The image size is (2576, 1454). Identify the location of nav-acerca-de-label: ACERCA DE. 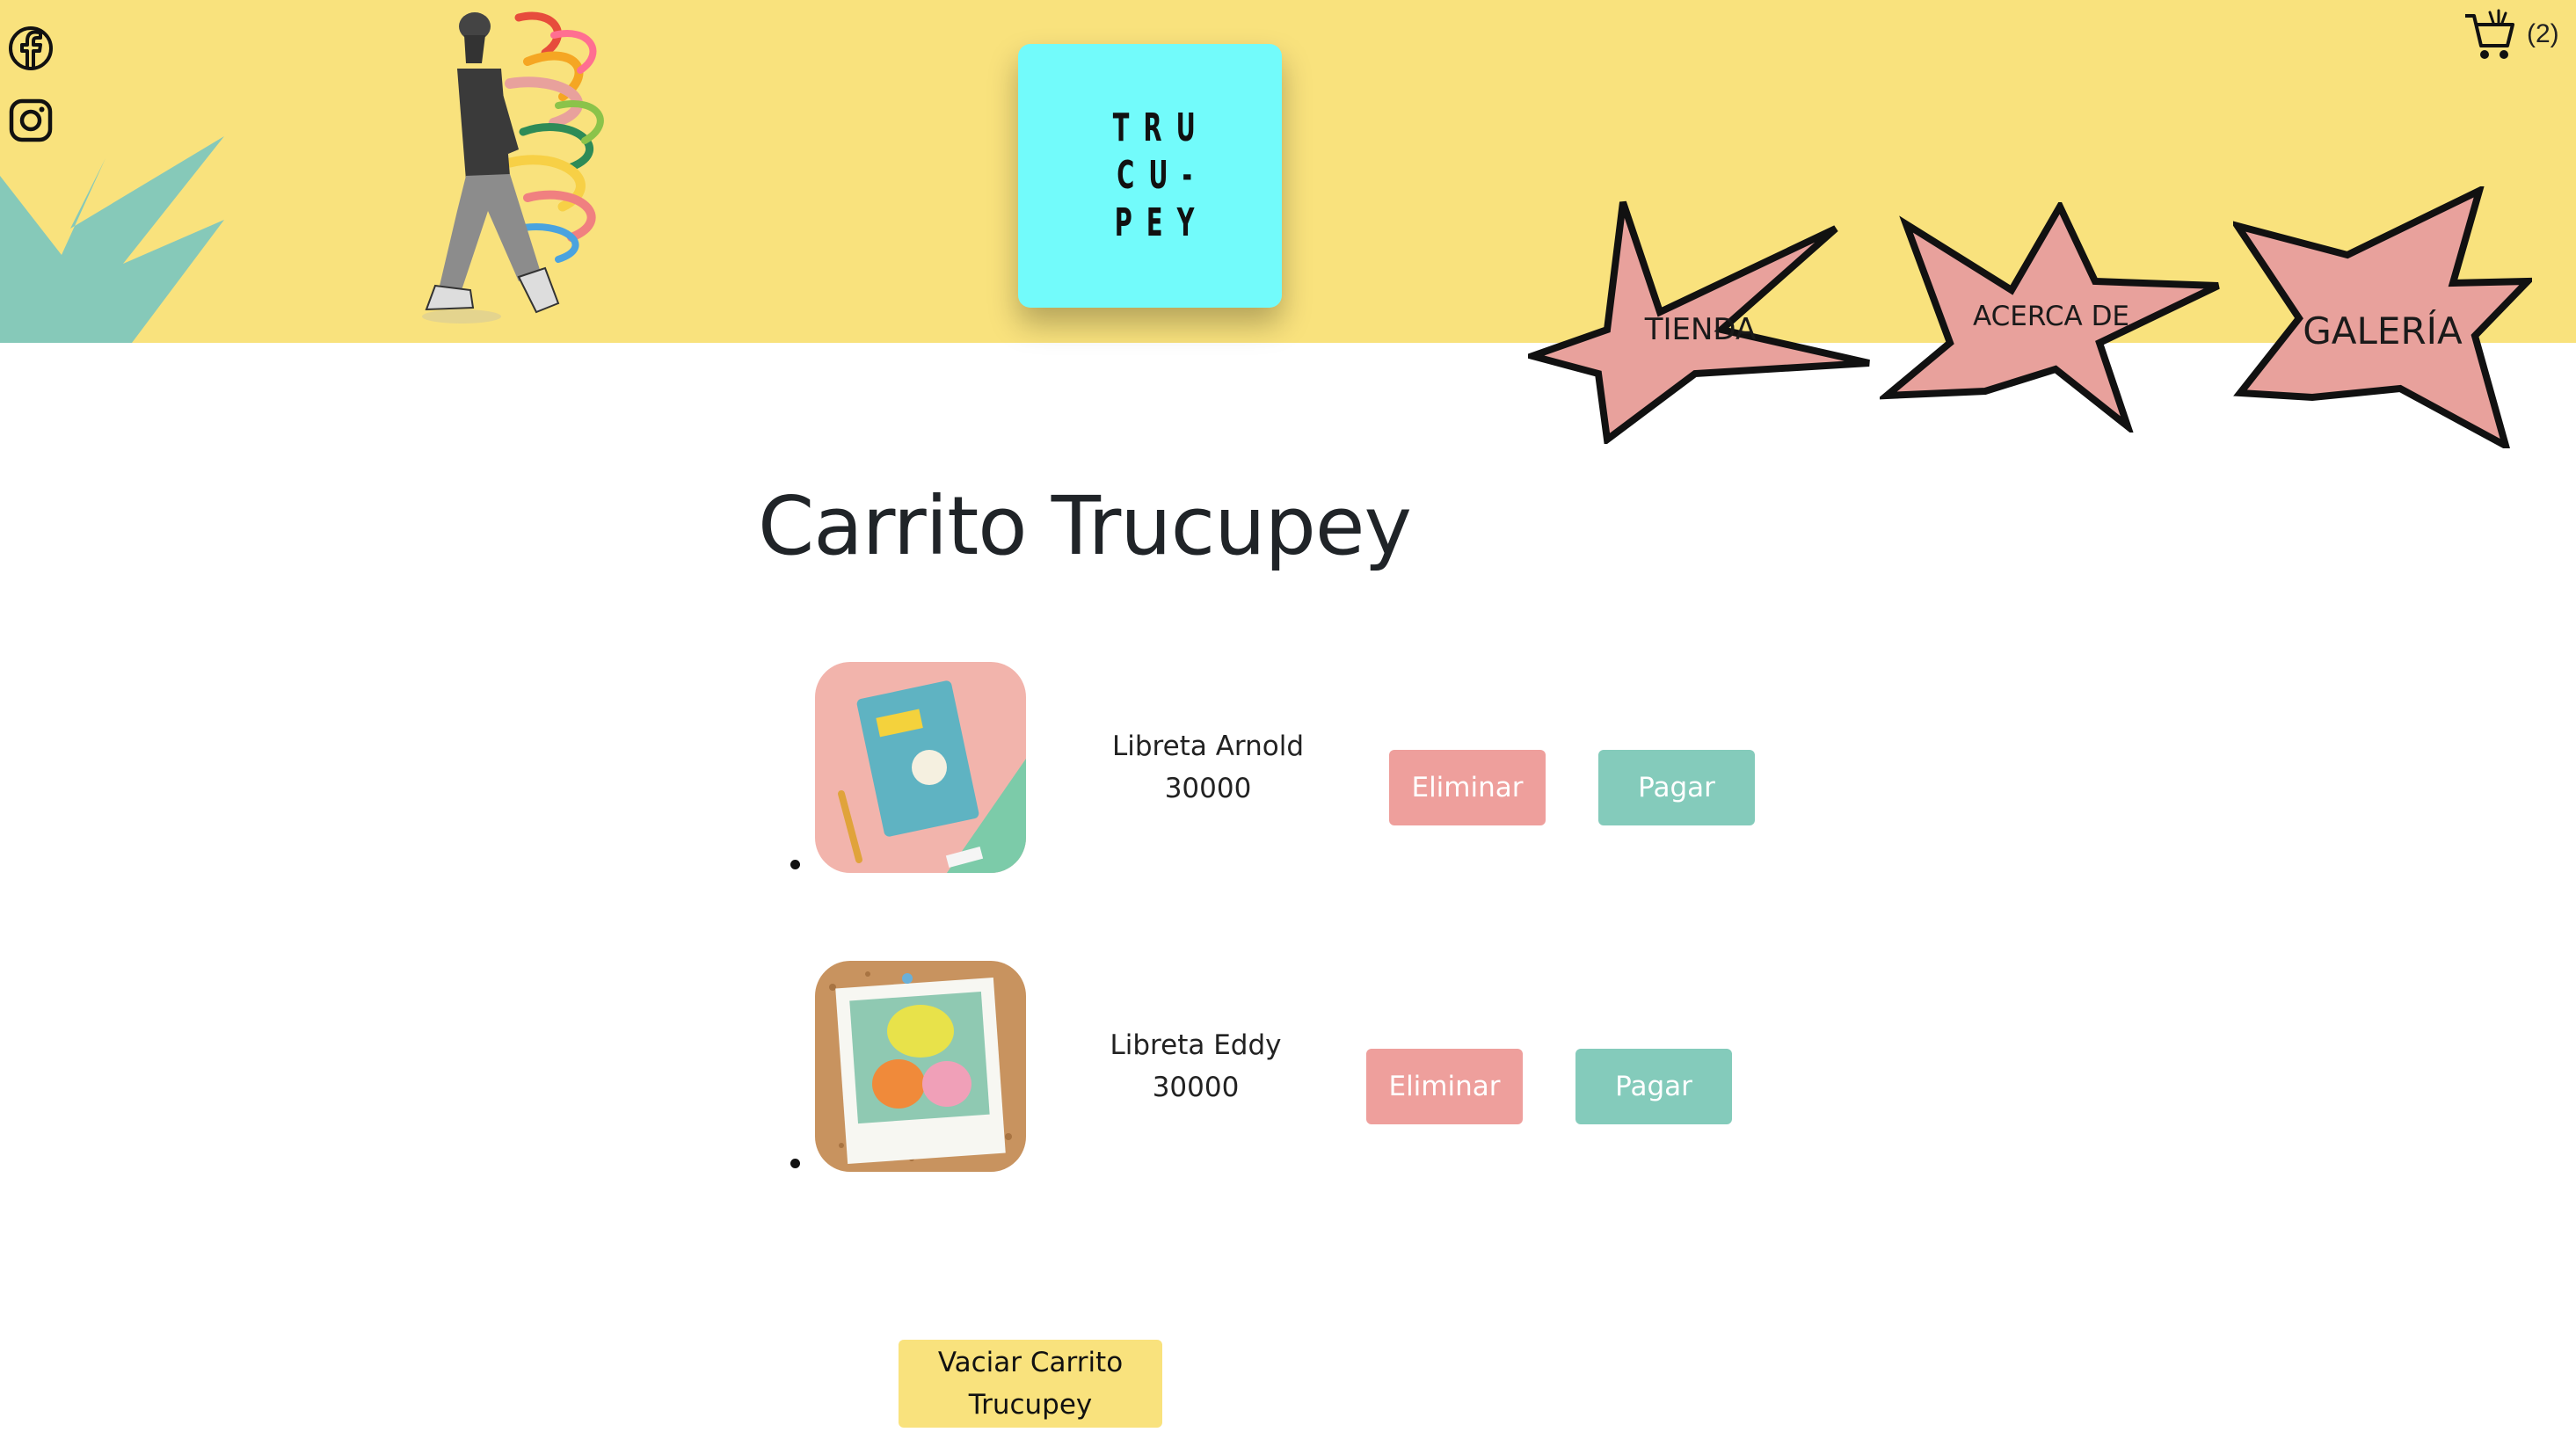
(2051, 316).